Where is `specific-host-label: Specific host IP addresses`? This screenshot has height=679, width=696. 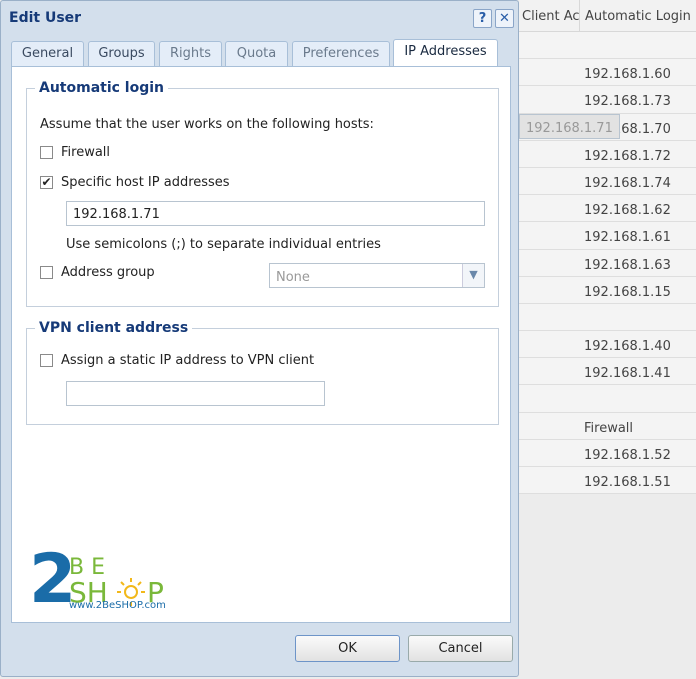
specific-host-label: Specific host IP addresses is located at coordinates (145, 182).